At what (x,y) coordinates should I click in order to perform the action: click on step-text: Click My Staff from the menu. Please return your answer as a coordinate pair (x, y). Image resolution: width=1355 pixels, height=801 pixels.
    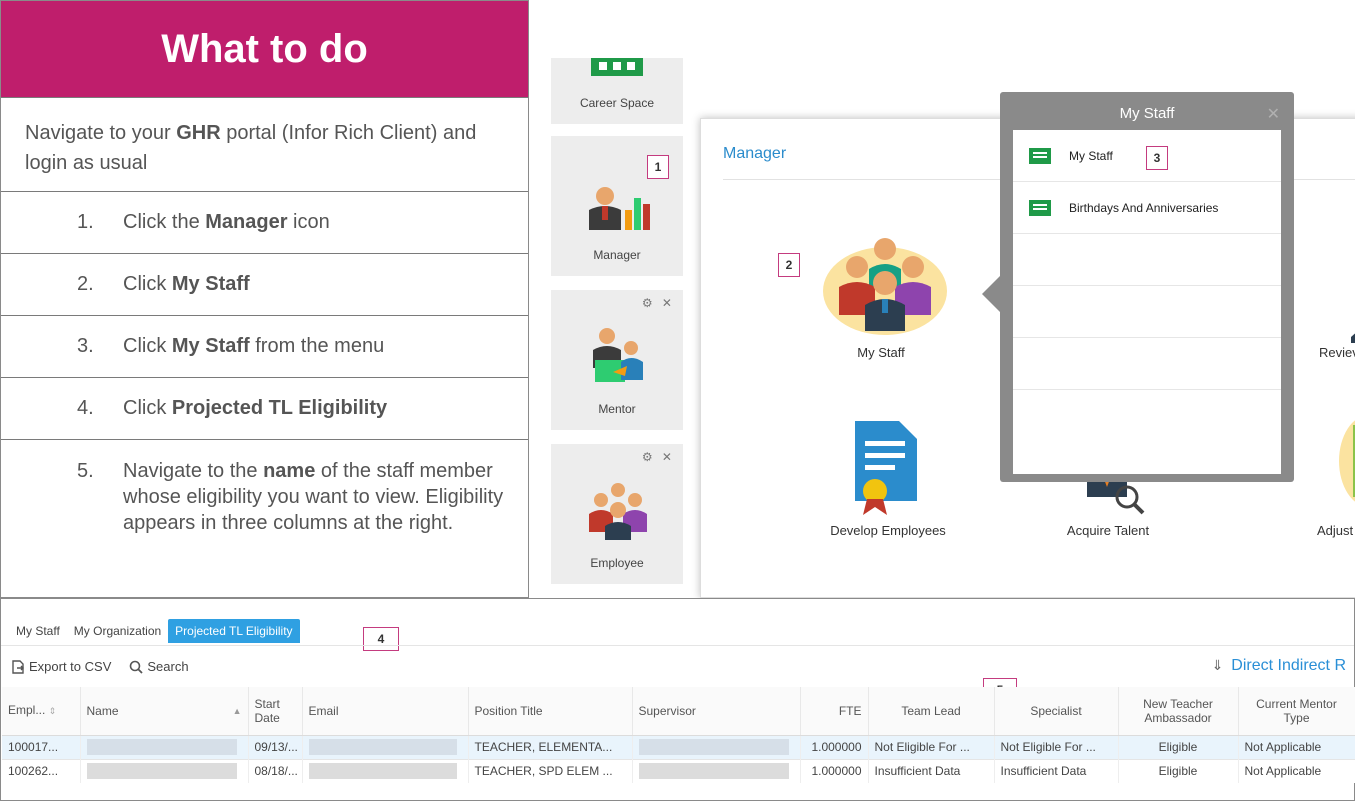
    Looking at the image, I should click on (254, 346).